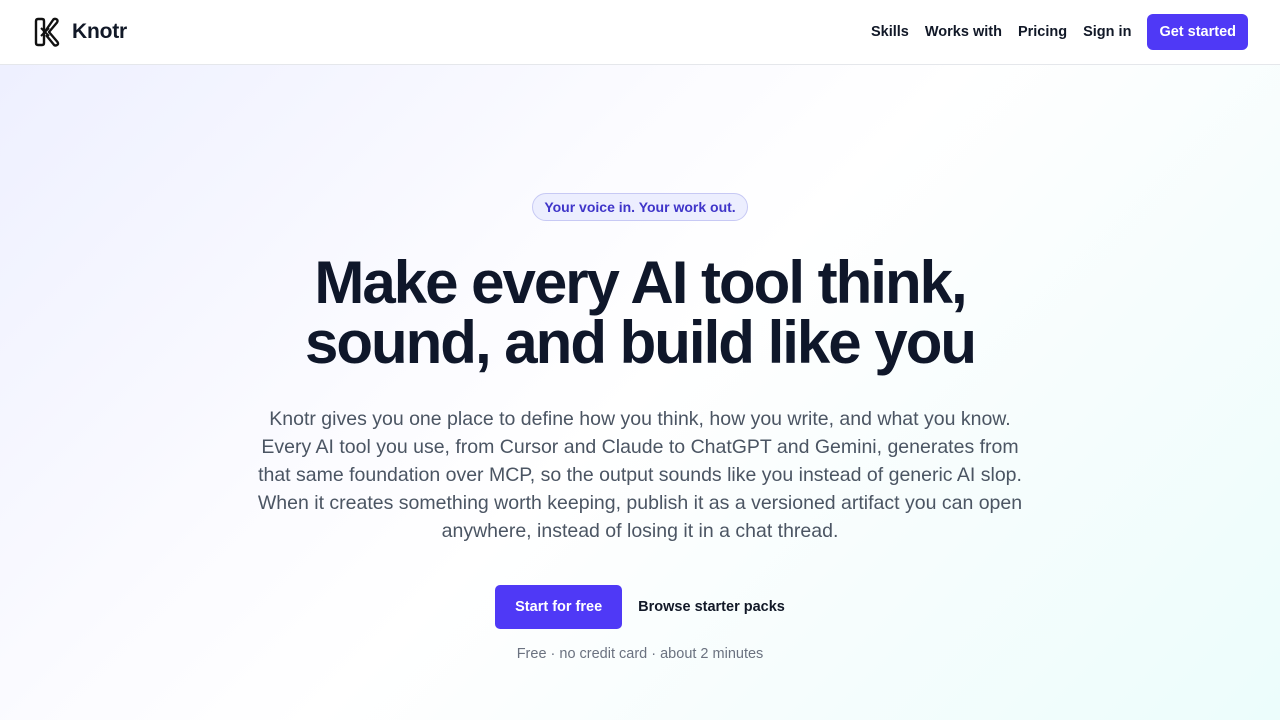  Describe the element at coordinates (890, 32) in the screenshot. I see `nav-link-skills: Skills` at that location.